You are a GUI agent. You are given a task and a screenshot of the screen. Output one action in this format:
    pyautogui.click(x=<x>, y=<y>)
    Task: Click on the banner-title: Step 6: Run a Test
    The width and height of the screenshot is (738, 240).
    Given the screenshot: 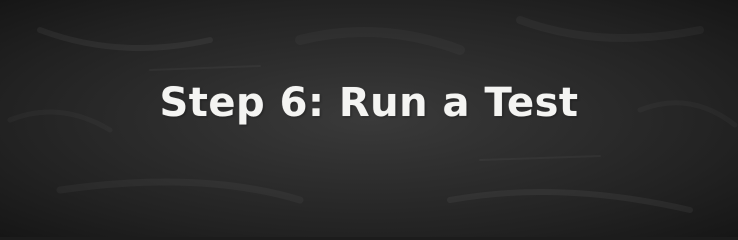 What is the action you would take?
    pyautogui.click(x=369, y=103)
    